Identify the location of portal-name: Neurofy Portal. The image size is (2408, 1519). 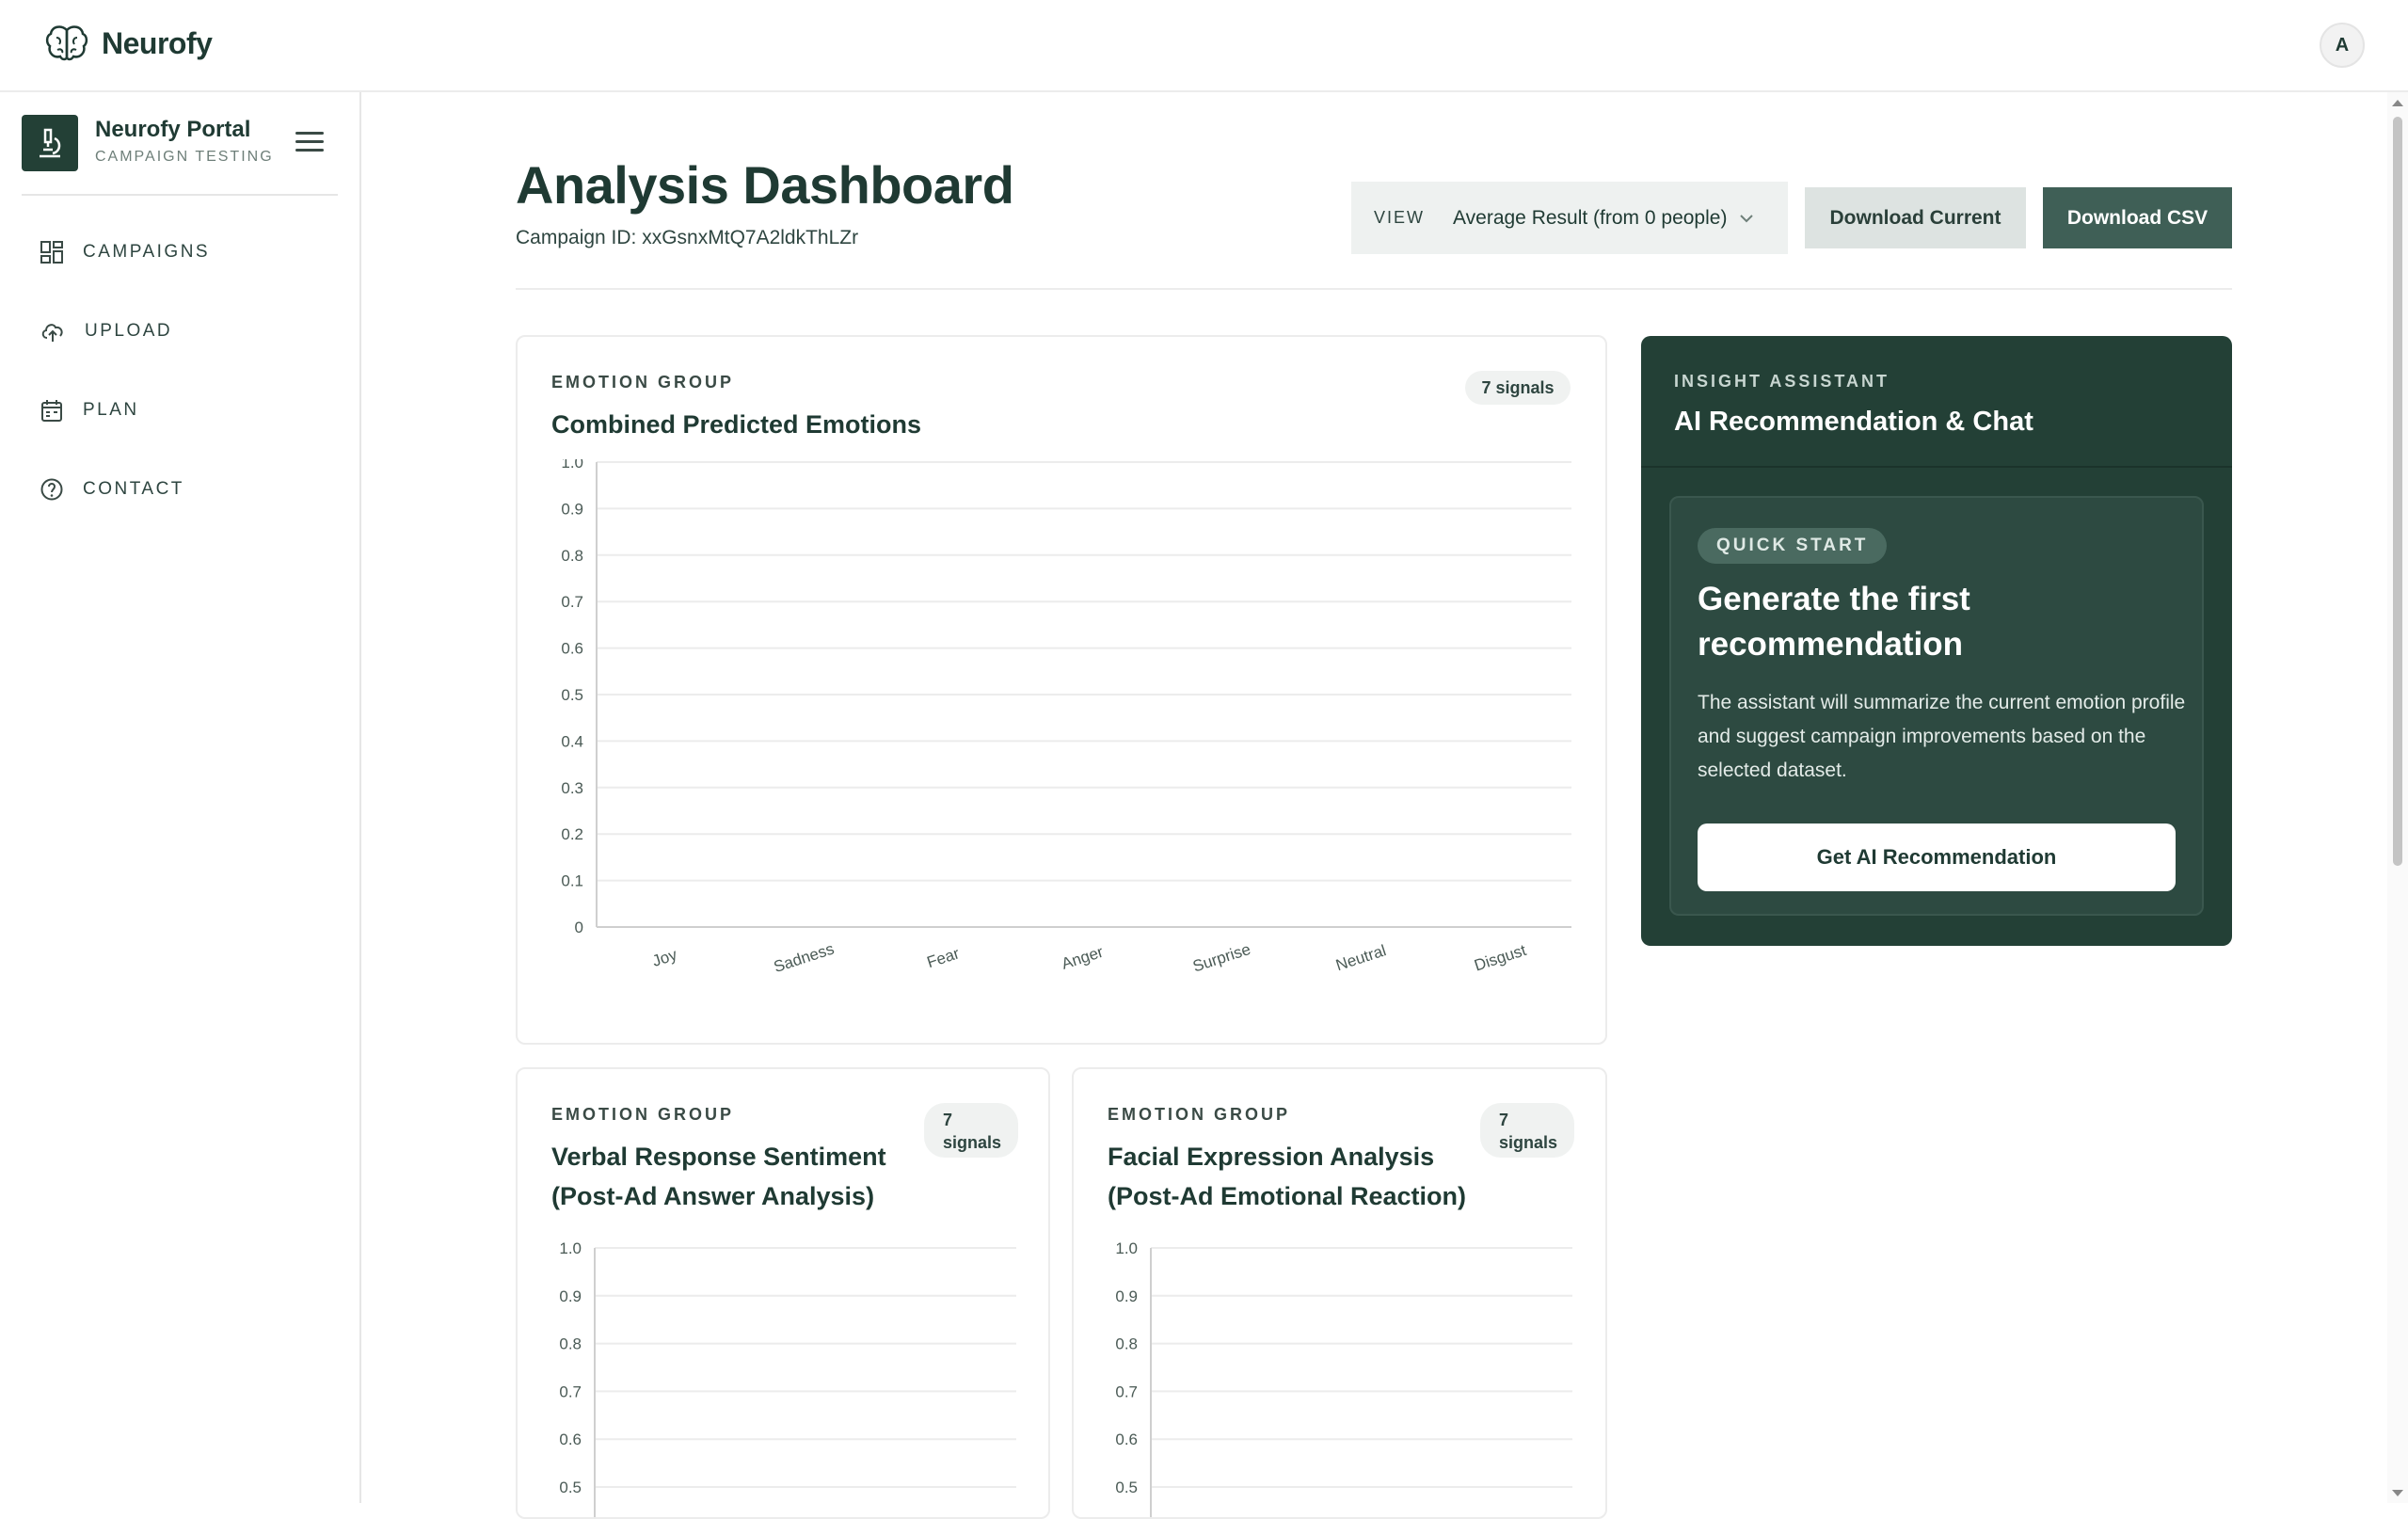
(173, 130).